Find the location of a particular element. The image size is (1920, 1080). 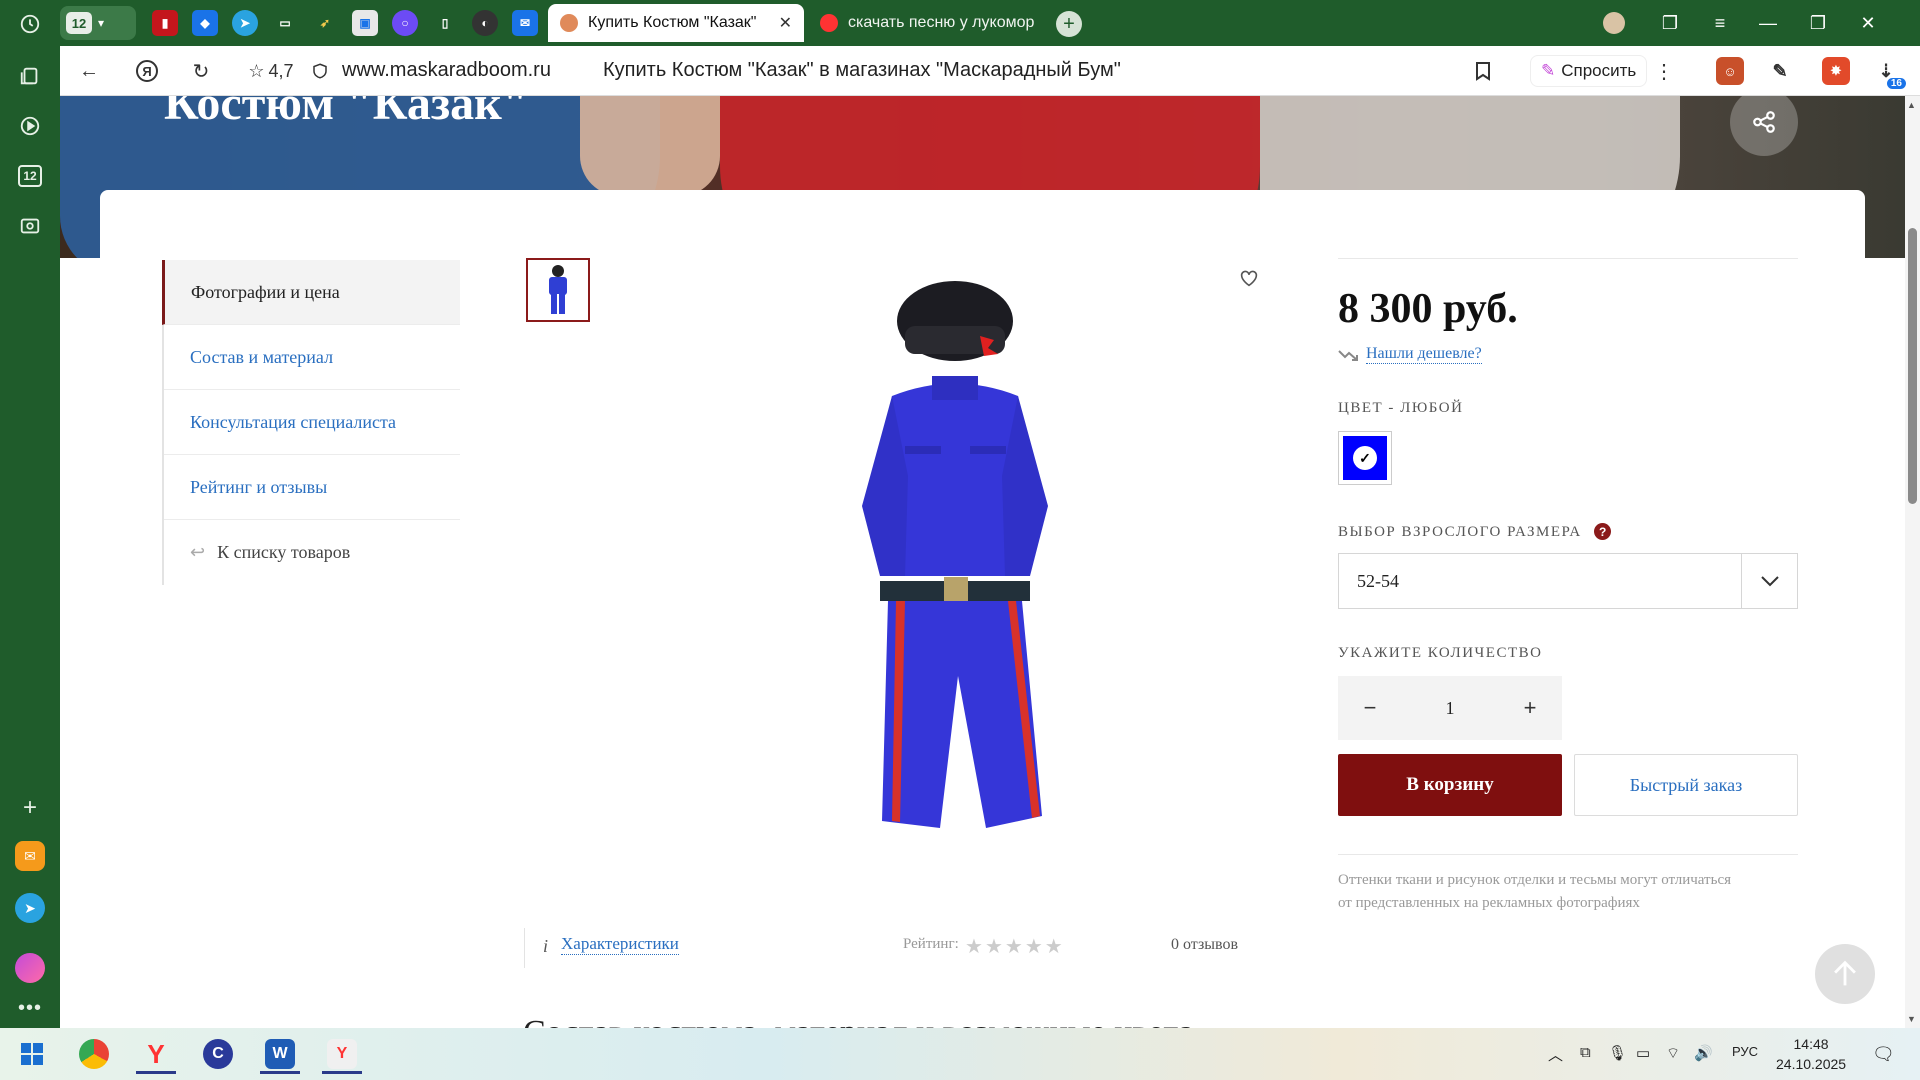

share-button is located at coordinates (1764, 126).